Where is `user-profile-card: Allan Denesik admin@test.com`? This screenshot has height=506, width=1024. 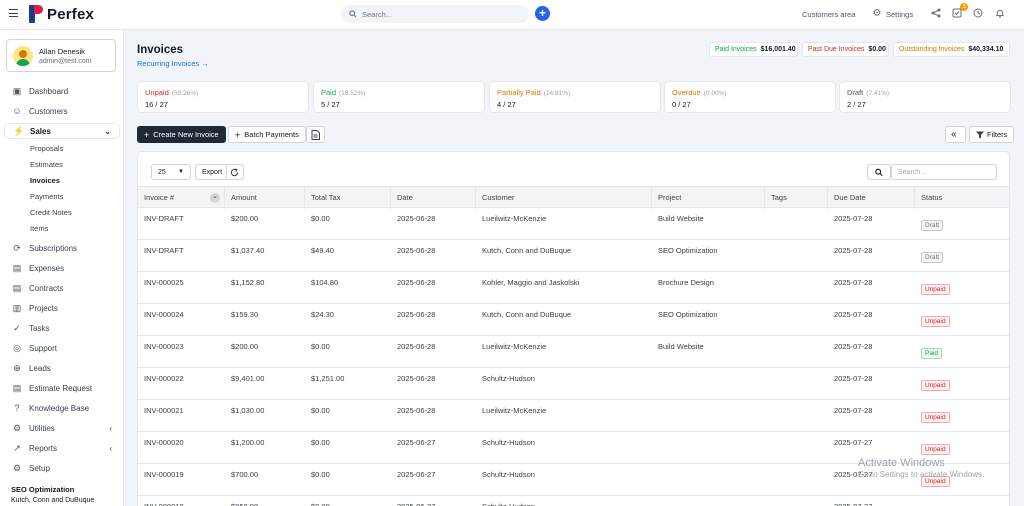
user-profile-card: Allan Denesik admin@test.com is located at coordinates (61, 55).